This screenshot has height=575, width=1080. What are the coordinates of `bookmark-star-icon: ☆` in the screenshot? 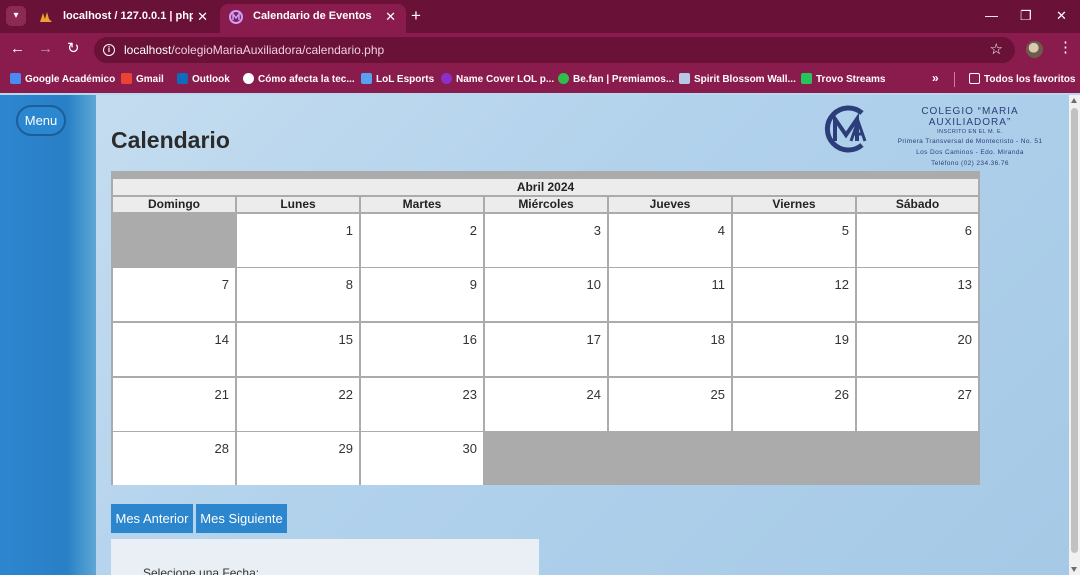 It's located at (996, 49).